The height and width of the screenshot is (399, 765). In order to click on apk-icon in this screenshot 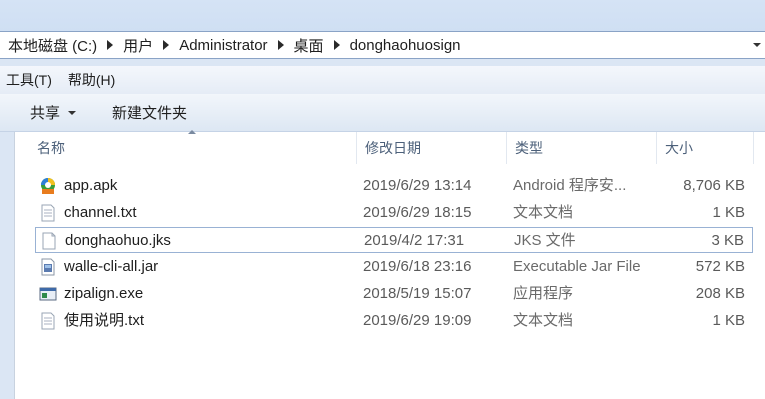, I will do `click(48, 186)`.